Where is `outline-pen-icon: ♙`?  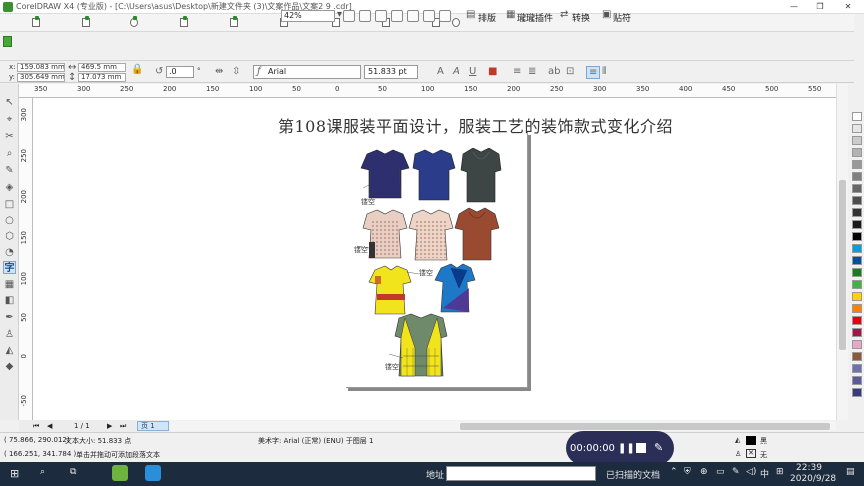
outline-pen-icon: ♙ is located at coordinates (9, 334).